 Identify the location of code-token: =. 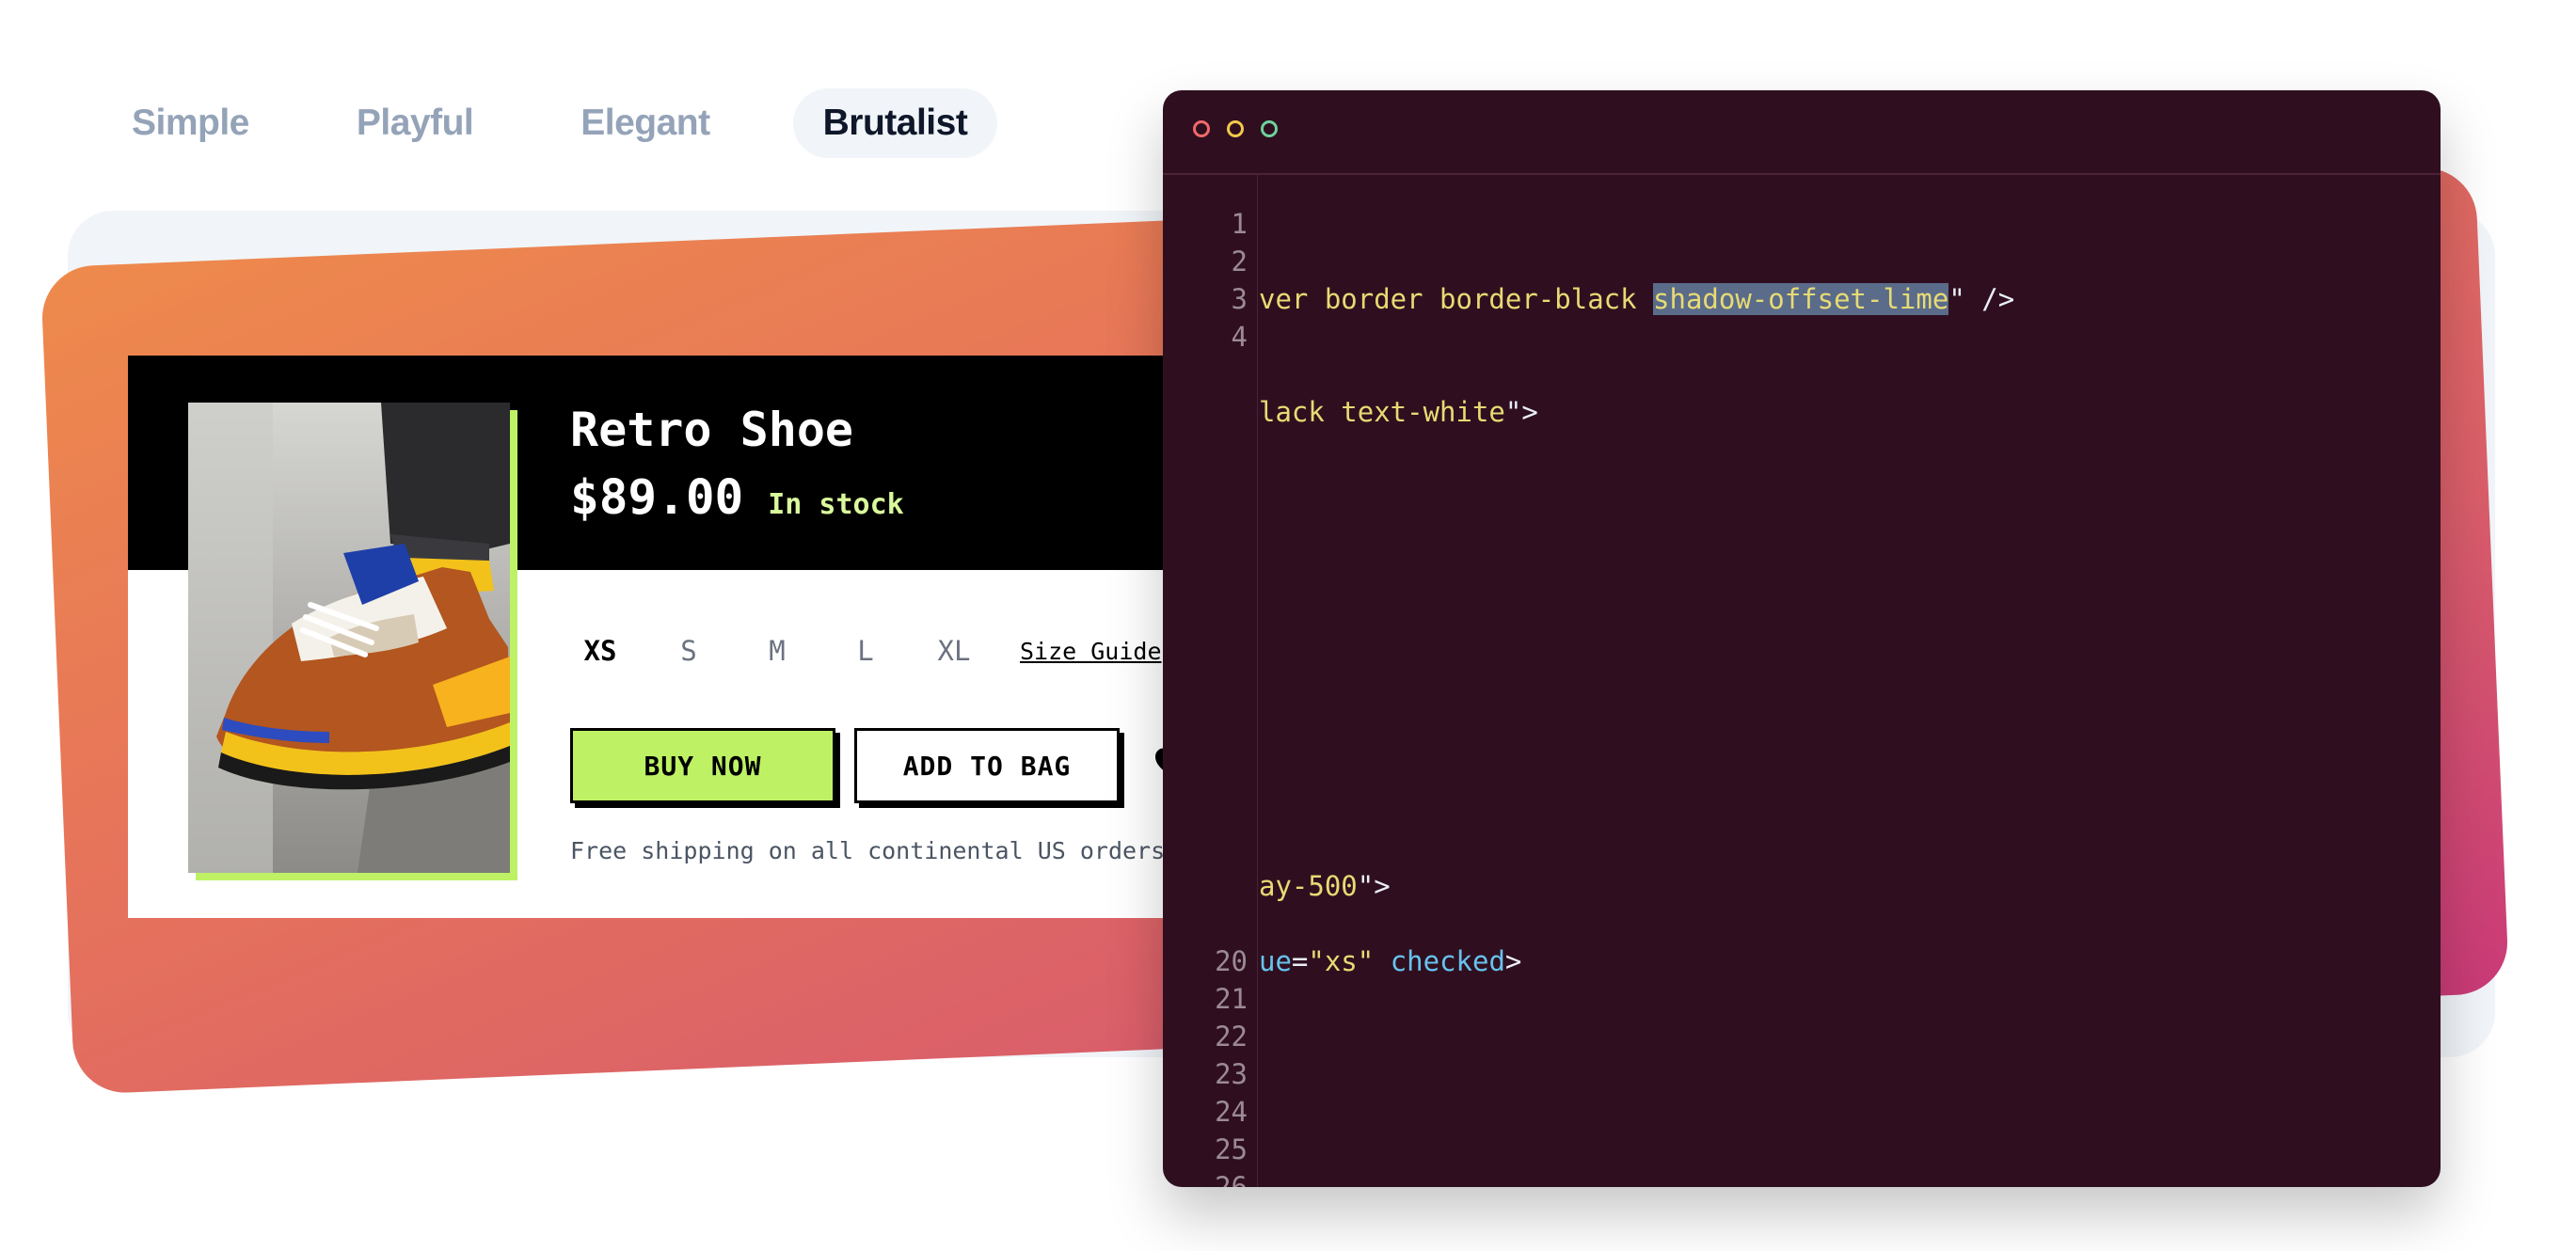
(1300, 961).